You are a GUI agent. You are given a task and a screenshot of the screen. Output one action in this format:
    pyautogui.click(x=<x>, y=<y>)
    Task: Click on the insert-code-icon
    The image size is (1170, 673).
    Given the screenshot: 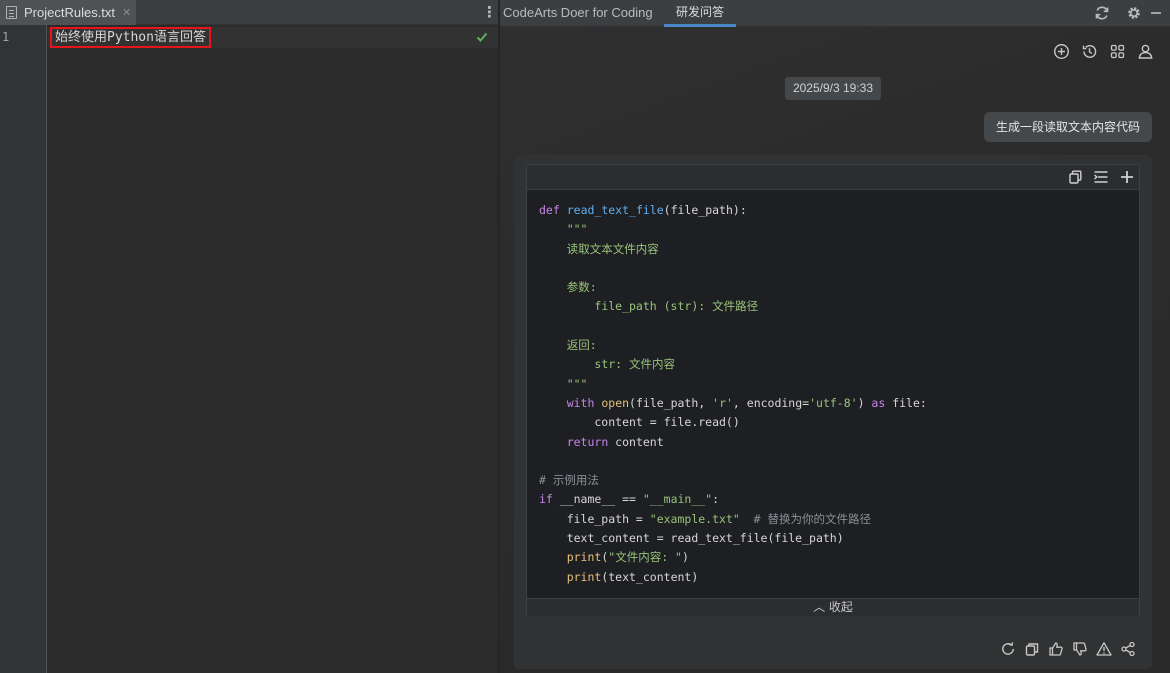 What is the action you would take?
    pyautogui.click(x=1101, y=177)
    